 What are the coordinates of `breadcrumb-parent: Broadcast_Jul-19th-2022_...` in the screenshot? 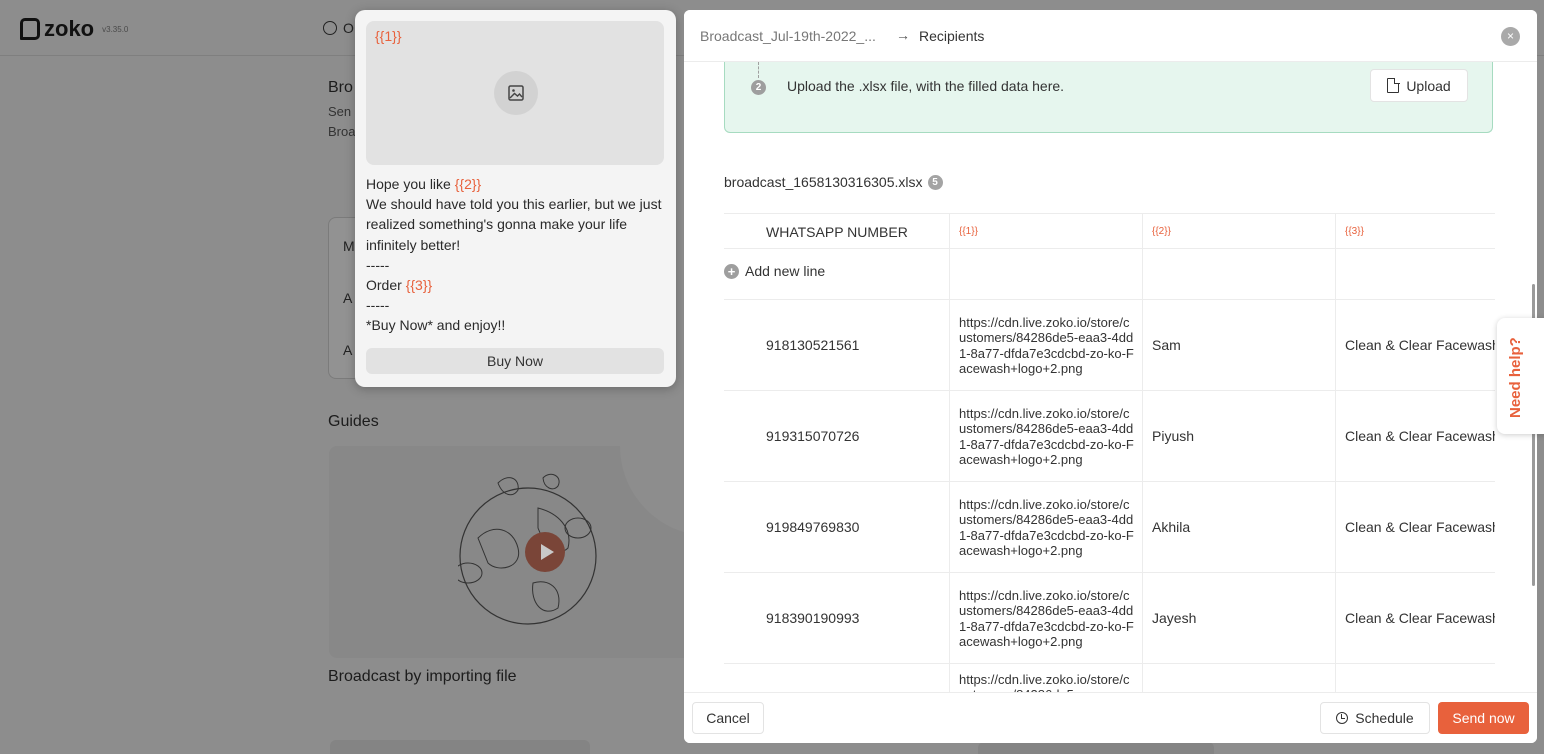 It's located at (788, 36).